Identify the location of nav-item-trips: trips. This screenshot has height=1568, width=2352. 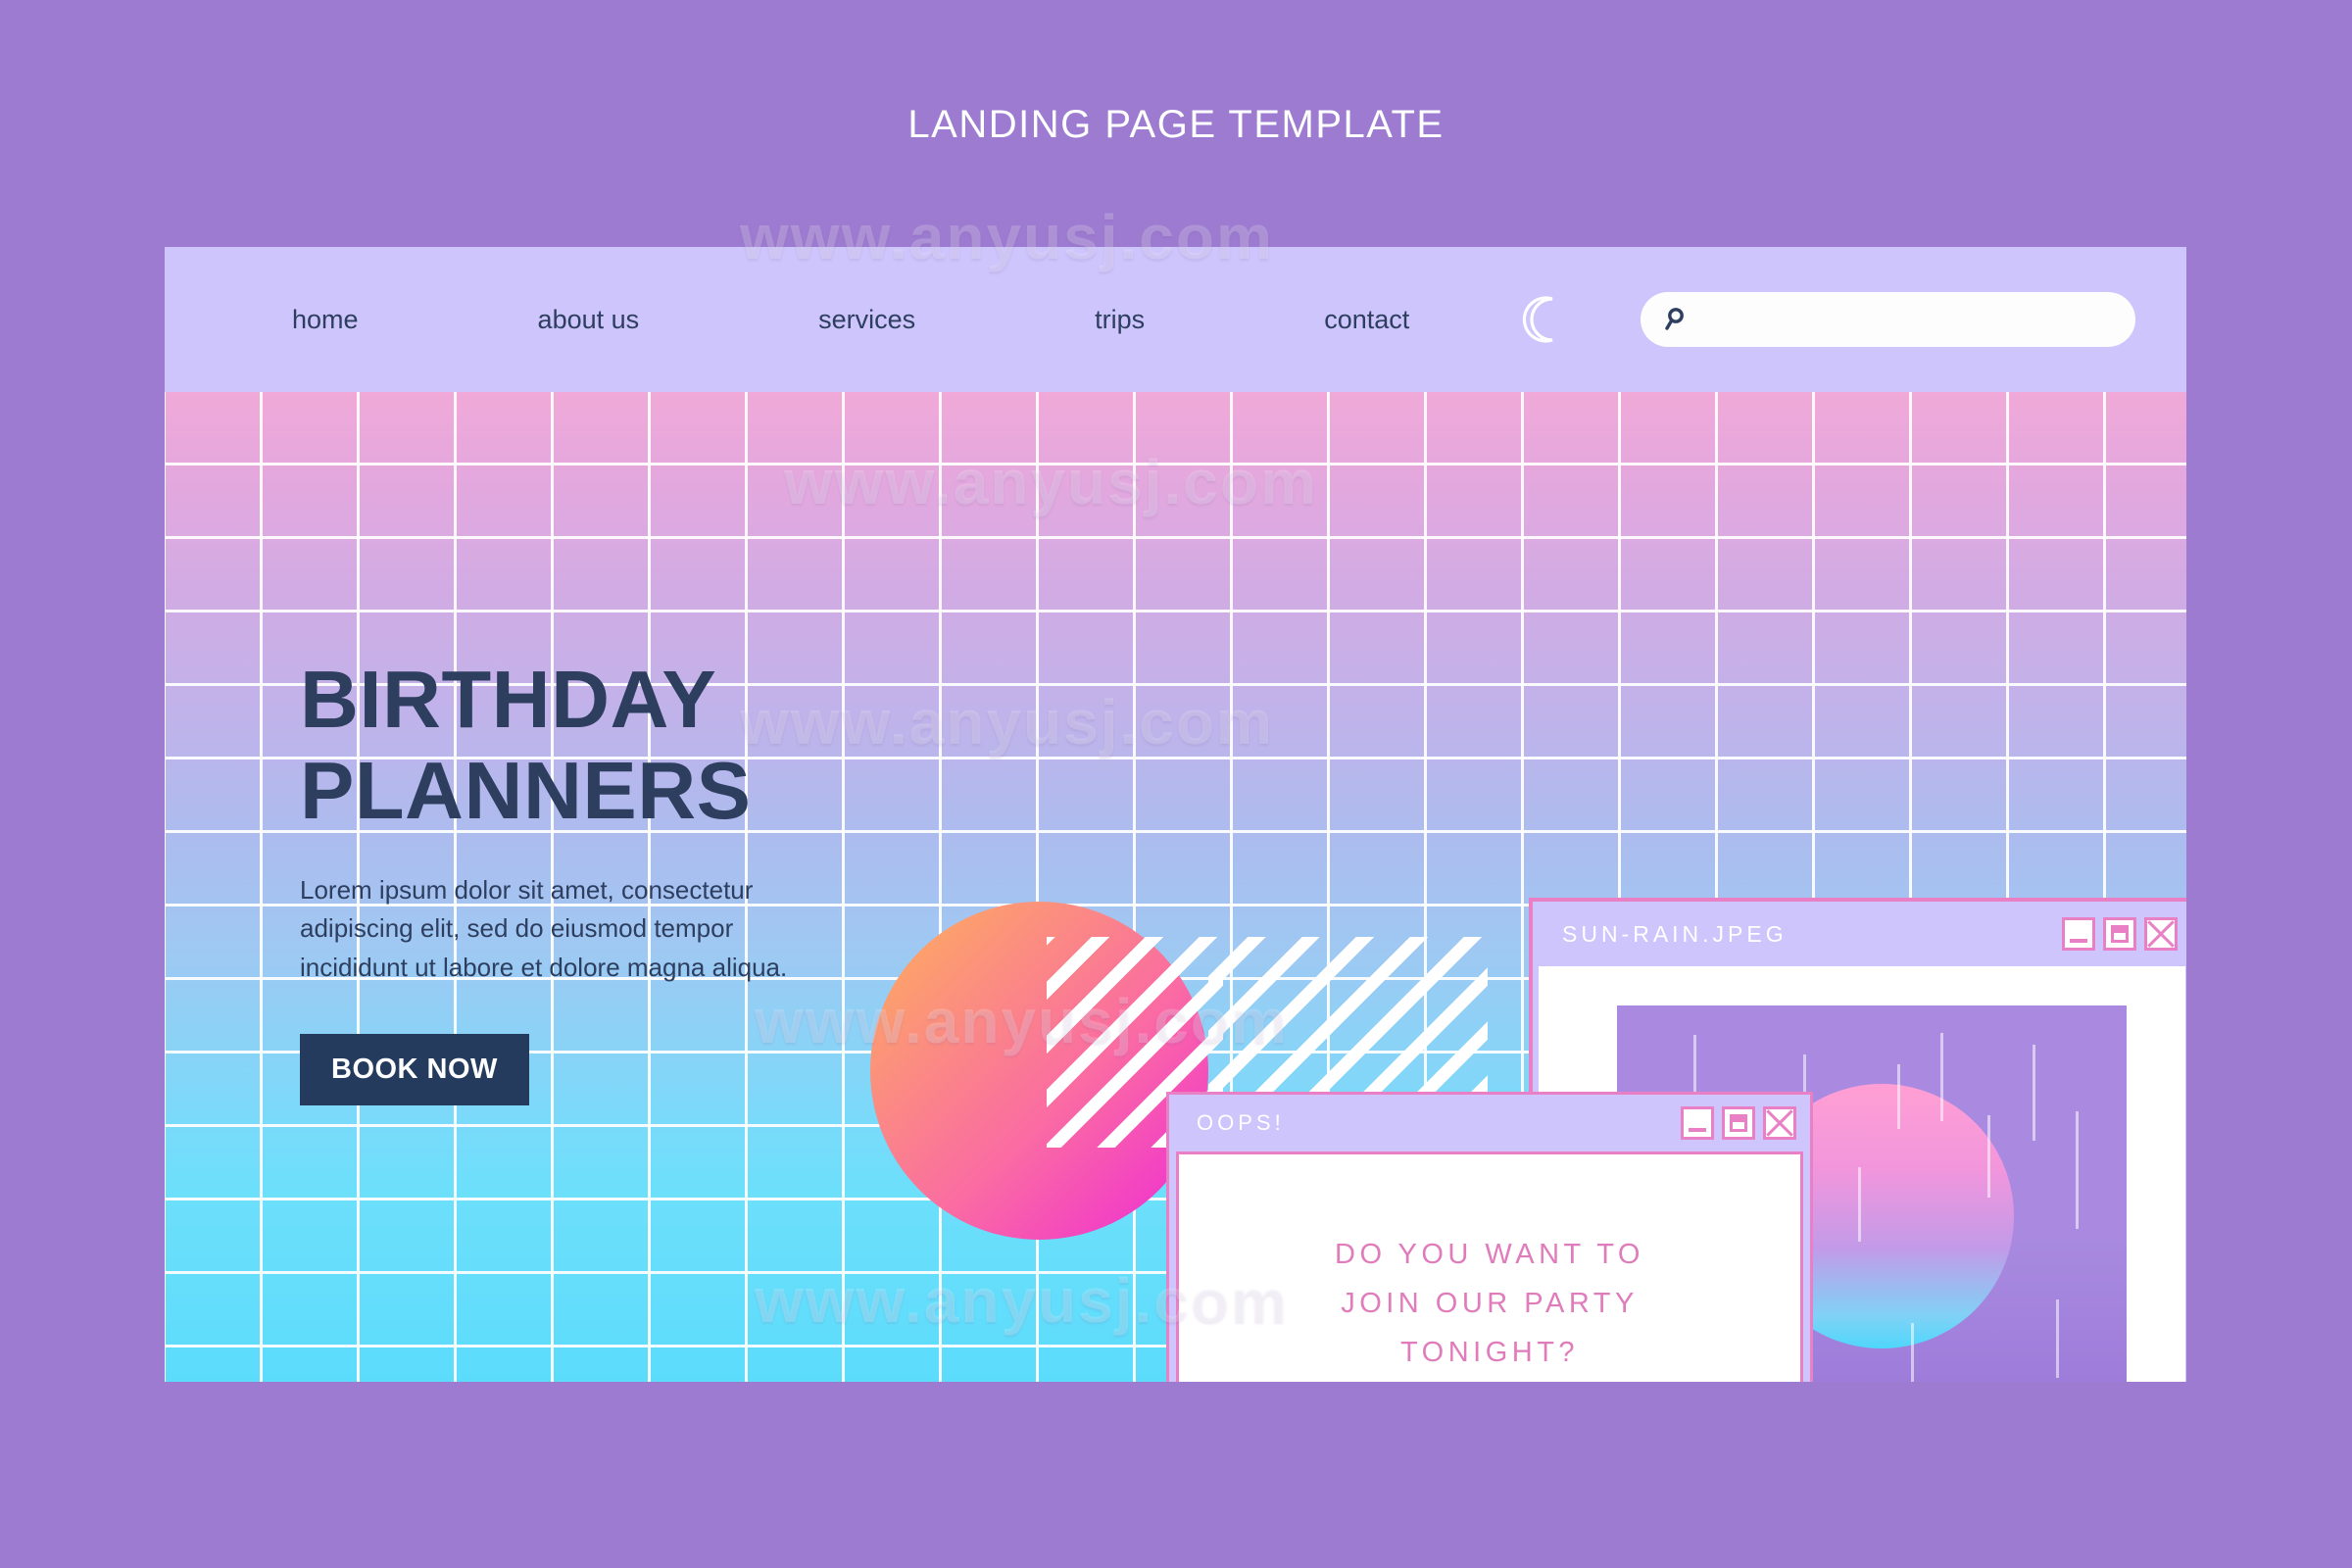
(1120, 320).